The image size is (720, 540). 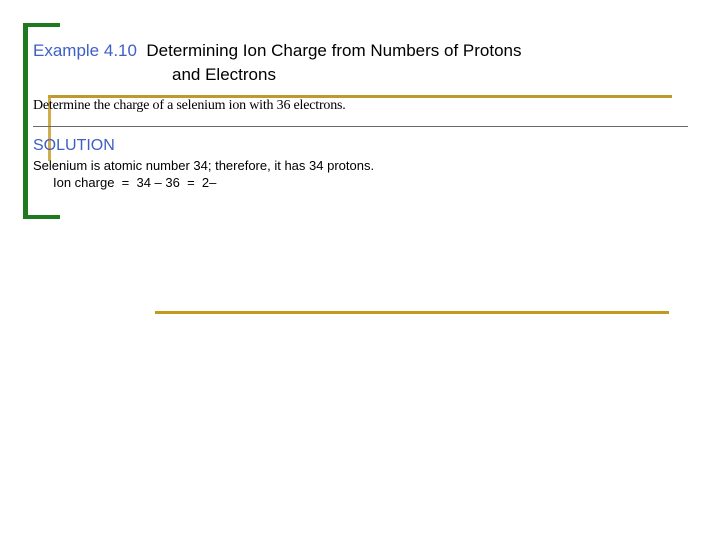 What do you see at coordinates (74, 145) in the screenshot?
I see `solution-heading: SOLUTION` at bounding box center [74, 145].